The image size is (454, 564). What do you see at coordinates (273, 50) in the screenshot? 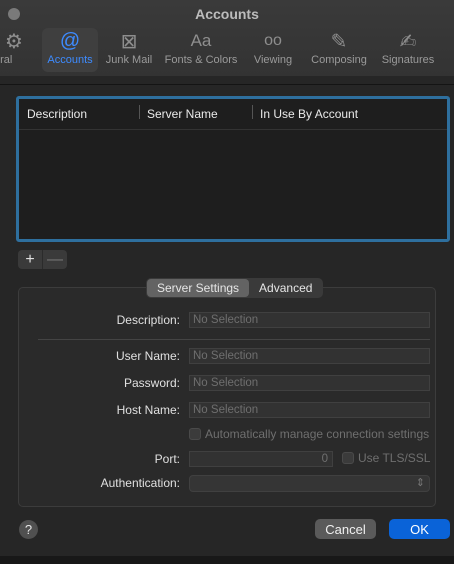
I see `toolbar-item-viewing: oo Viewing` at bounding box center [273, 50].